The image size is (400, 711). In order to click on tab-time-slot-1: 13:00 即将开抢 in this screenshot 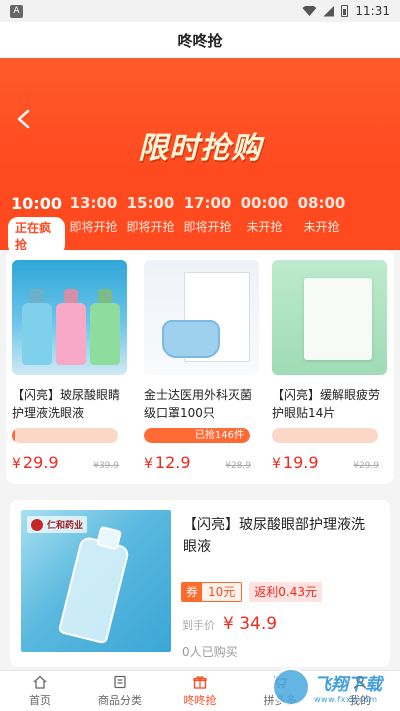, I will do `click(93, 218)`.